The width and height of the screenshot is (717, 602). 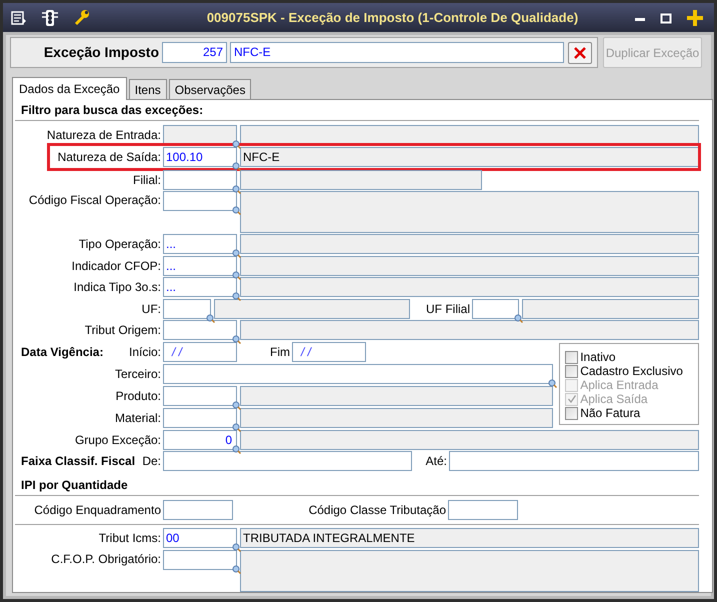 What do you see at coordinates (210, 89) in the screenshot?
I see `tab: Observações` at bounding box center [210, 89].